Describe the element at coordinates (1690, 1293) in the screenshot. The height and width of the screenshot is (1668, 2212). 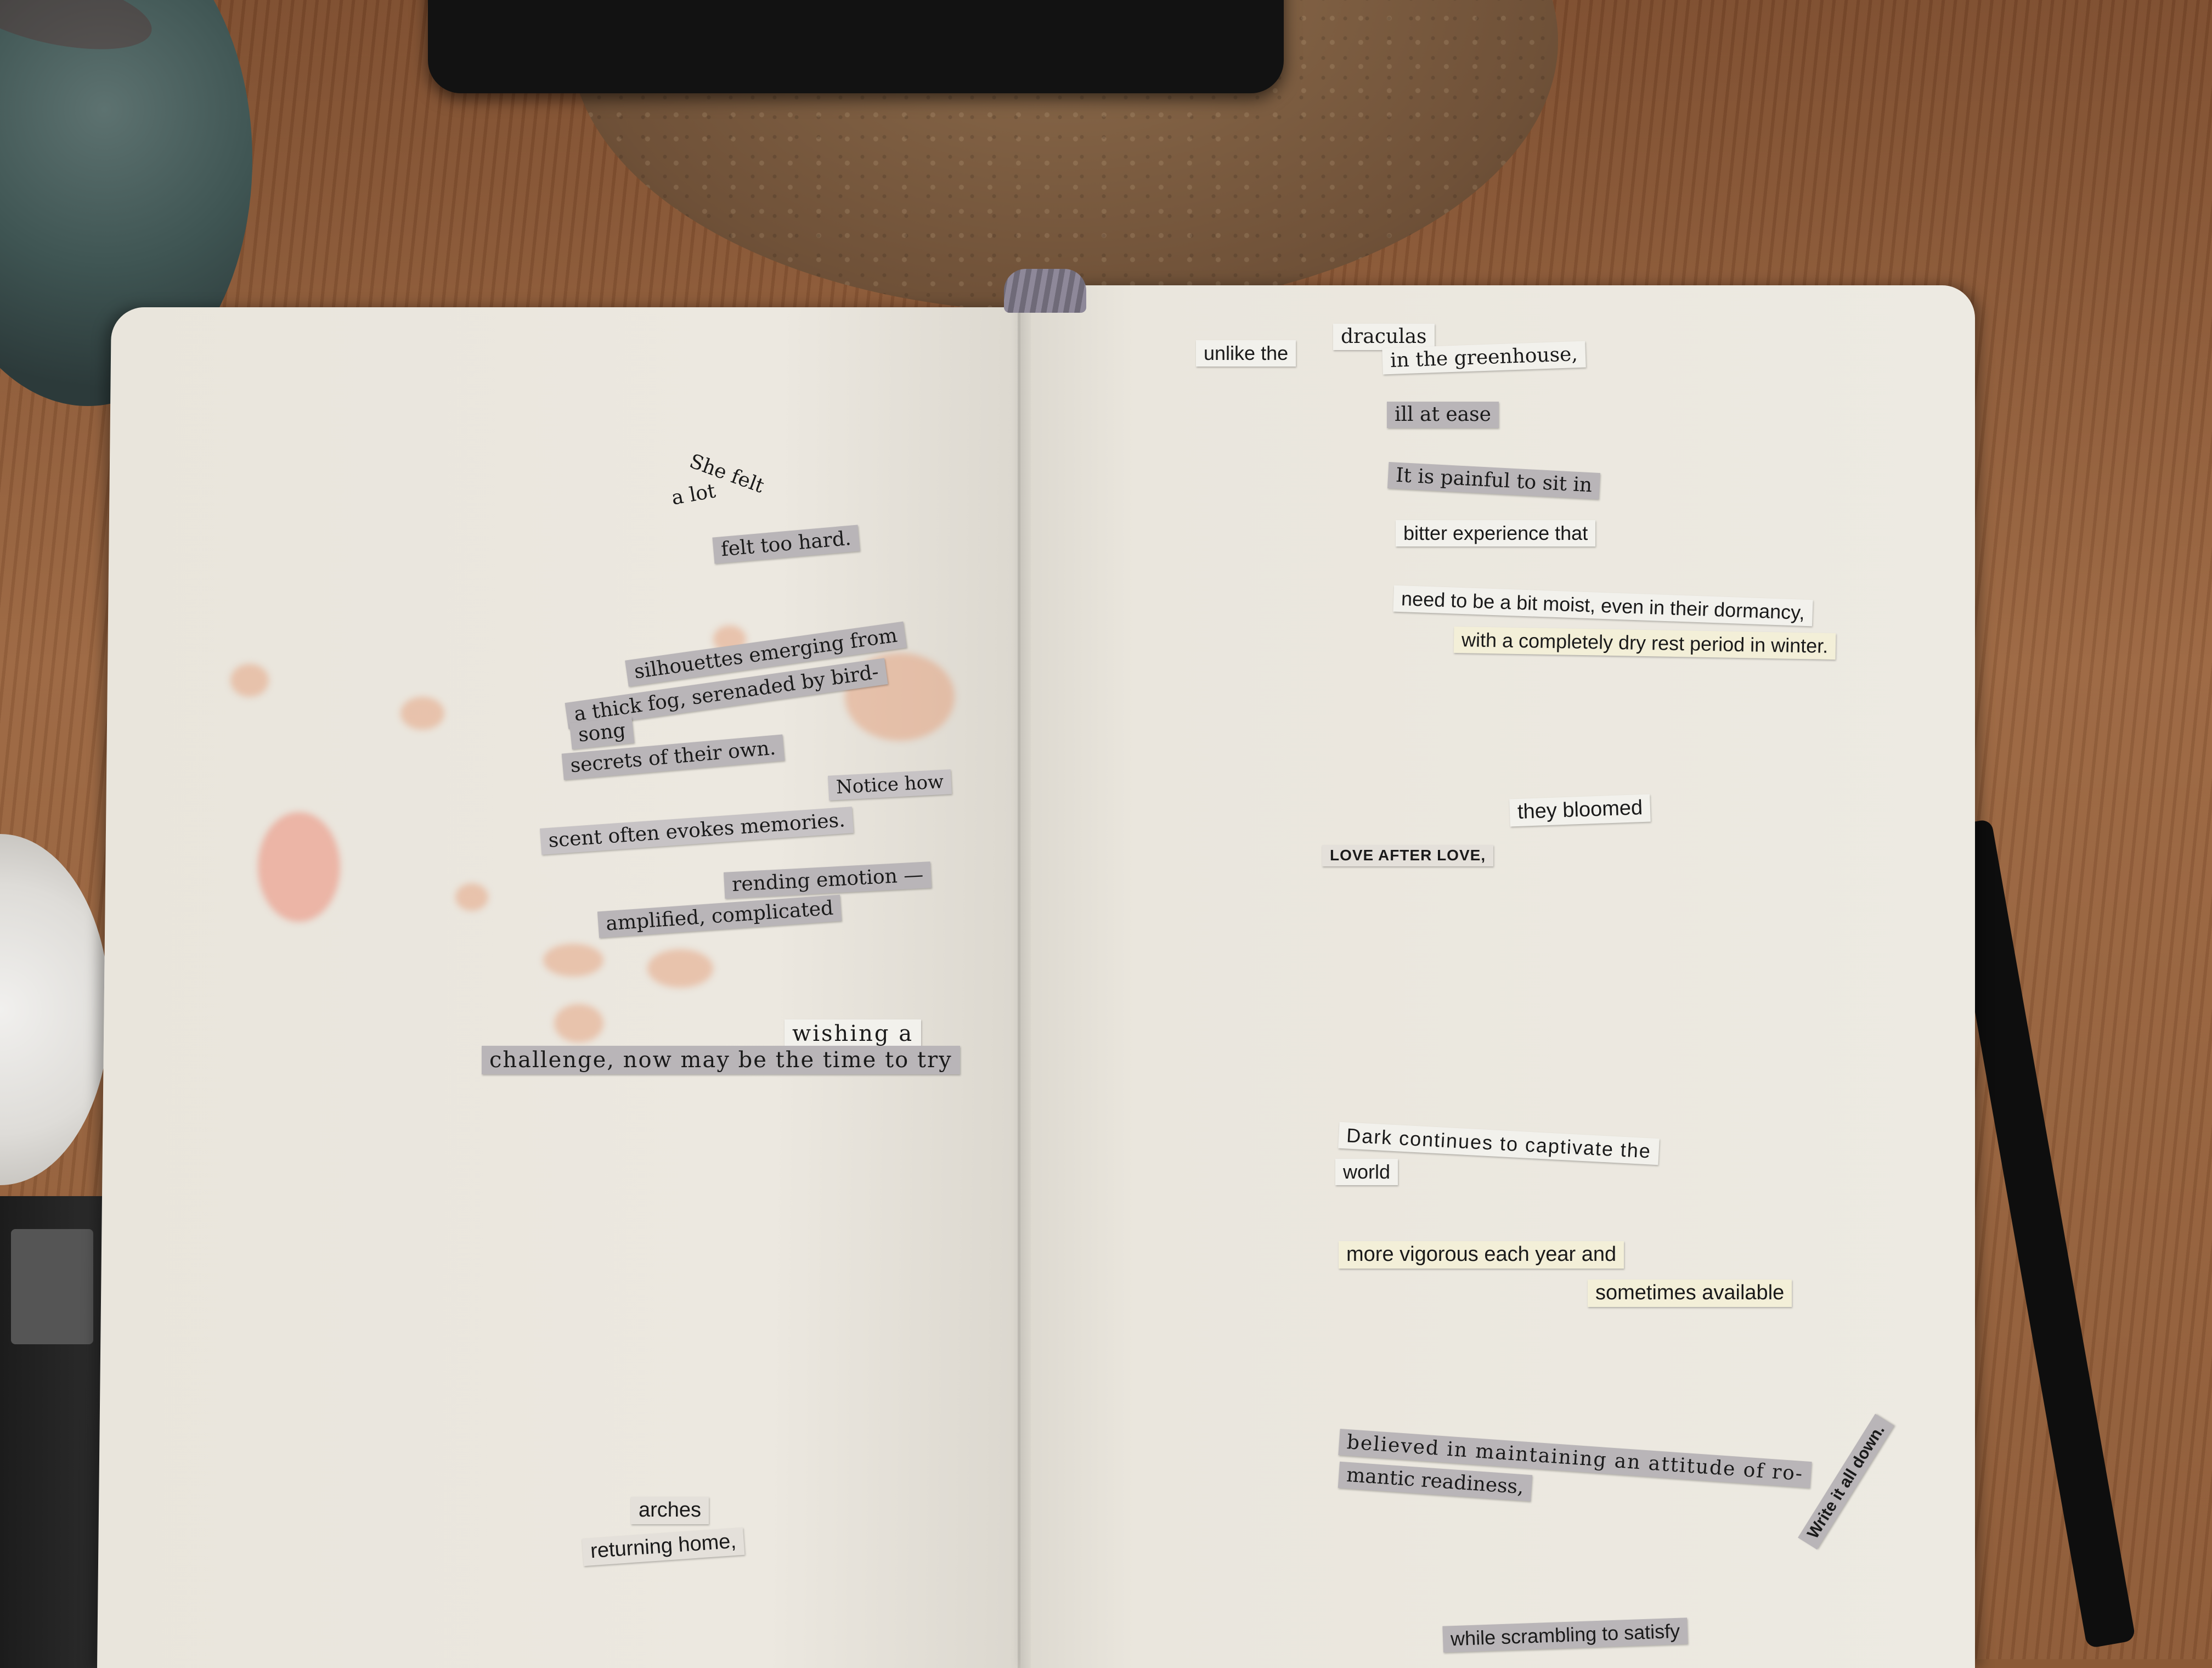
I see `snippet: sometimes available` at that location.